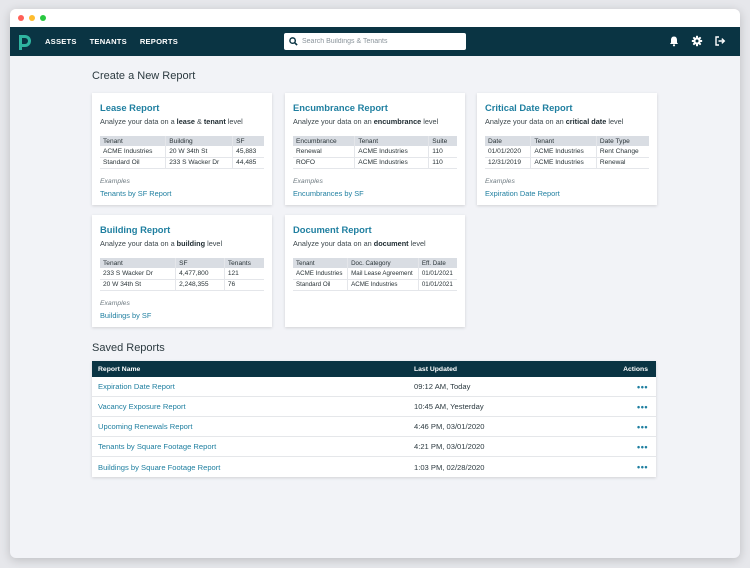  Describe the element at coordinates (157, 446) in the screenshot. I see `saved-report-link: Tenants by Square Footage Report` at that location.